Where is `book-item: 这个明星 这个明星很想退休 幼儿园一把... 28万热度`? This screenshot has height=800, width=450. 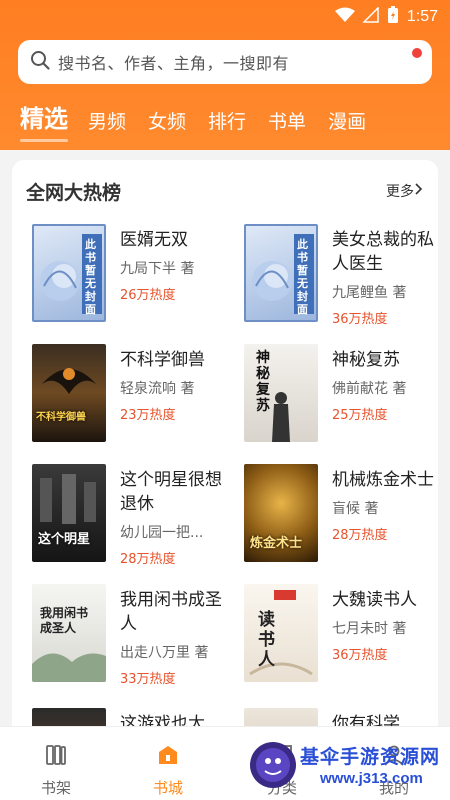 book-item: 这个明星 这个明星很想退休 幼儿园一把... 28万热度 is located at coordinates (126, 515).